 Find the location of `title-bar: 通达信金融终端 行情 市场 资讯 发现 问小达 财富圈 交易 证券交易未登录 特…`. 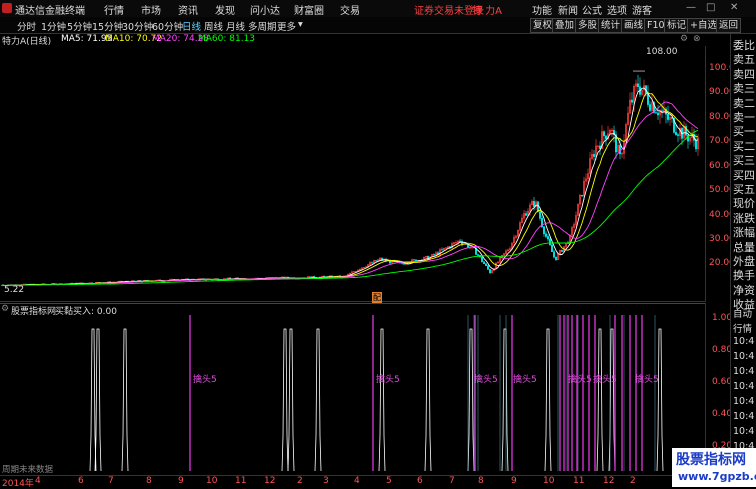

title-bar: 通达信金融终端 行情 市场 资讯 发现 问小达 财富圈 交易 证券交易未登录 特… is located at coordinates (378, 9).